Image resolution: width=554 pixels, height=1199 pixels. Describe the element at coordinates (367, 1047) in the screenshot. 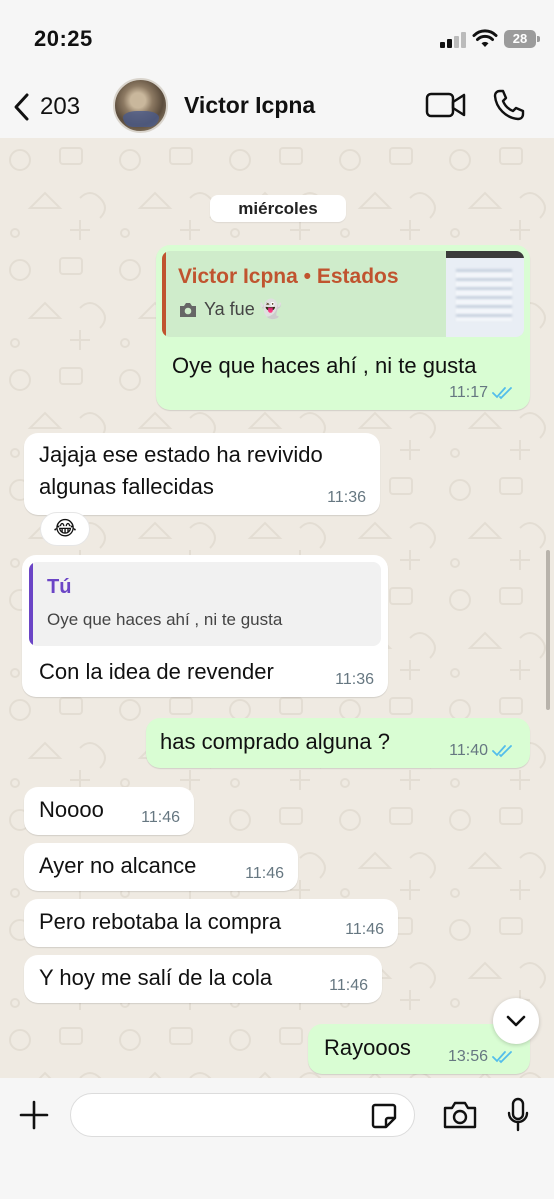

I see `message-text: Rayooos` at that location.